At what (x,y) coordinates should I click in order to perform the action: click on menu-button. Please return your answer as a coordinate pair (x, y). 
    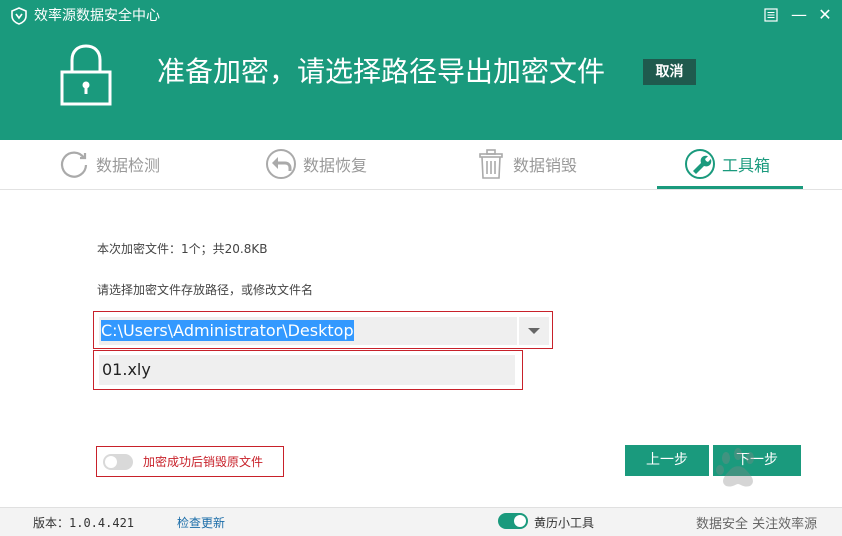
    Looking at the image, I should click on (771, 15).